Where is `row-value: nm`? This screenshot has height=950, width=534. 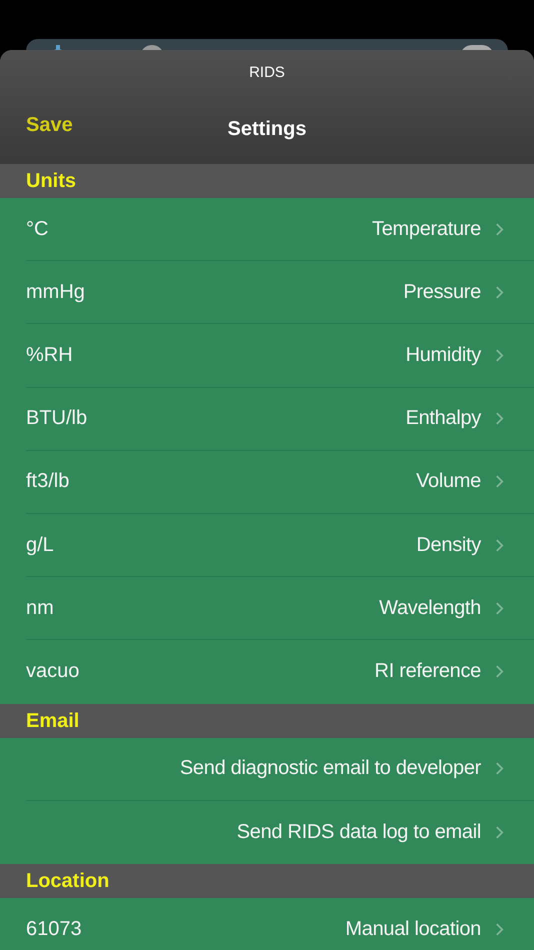 row-value: nm is located at coordinates (40, 608).